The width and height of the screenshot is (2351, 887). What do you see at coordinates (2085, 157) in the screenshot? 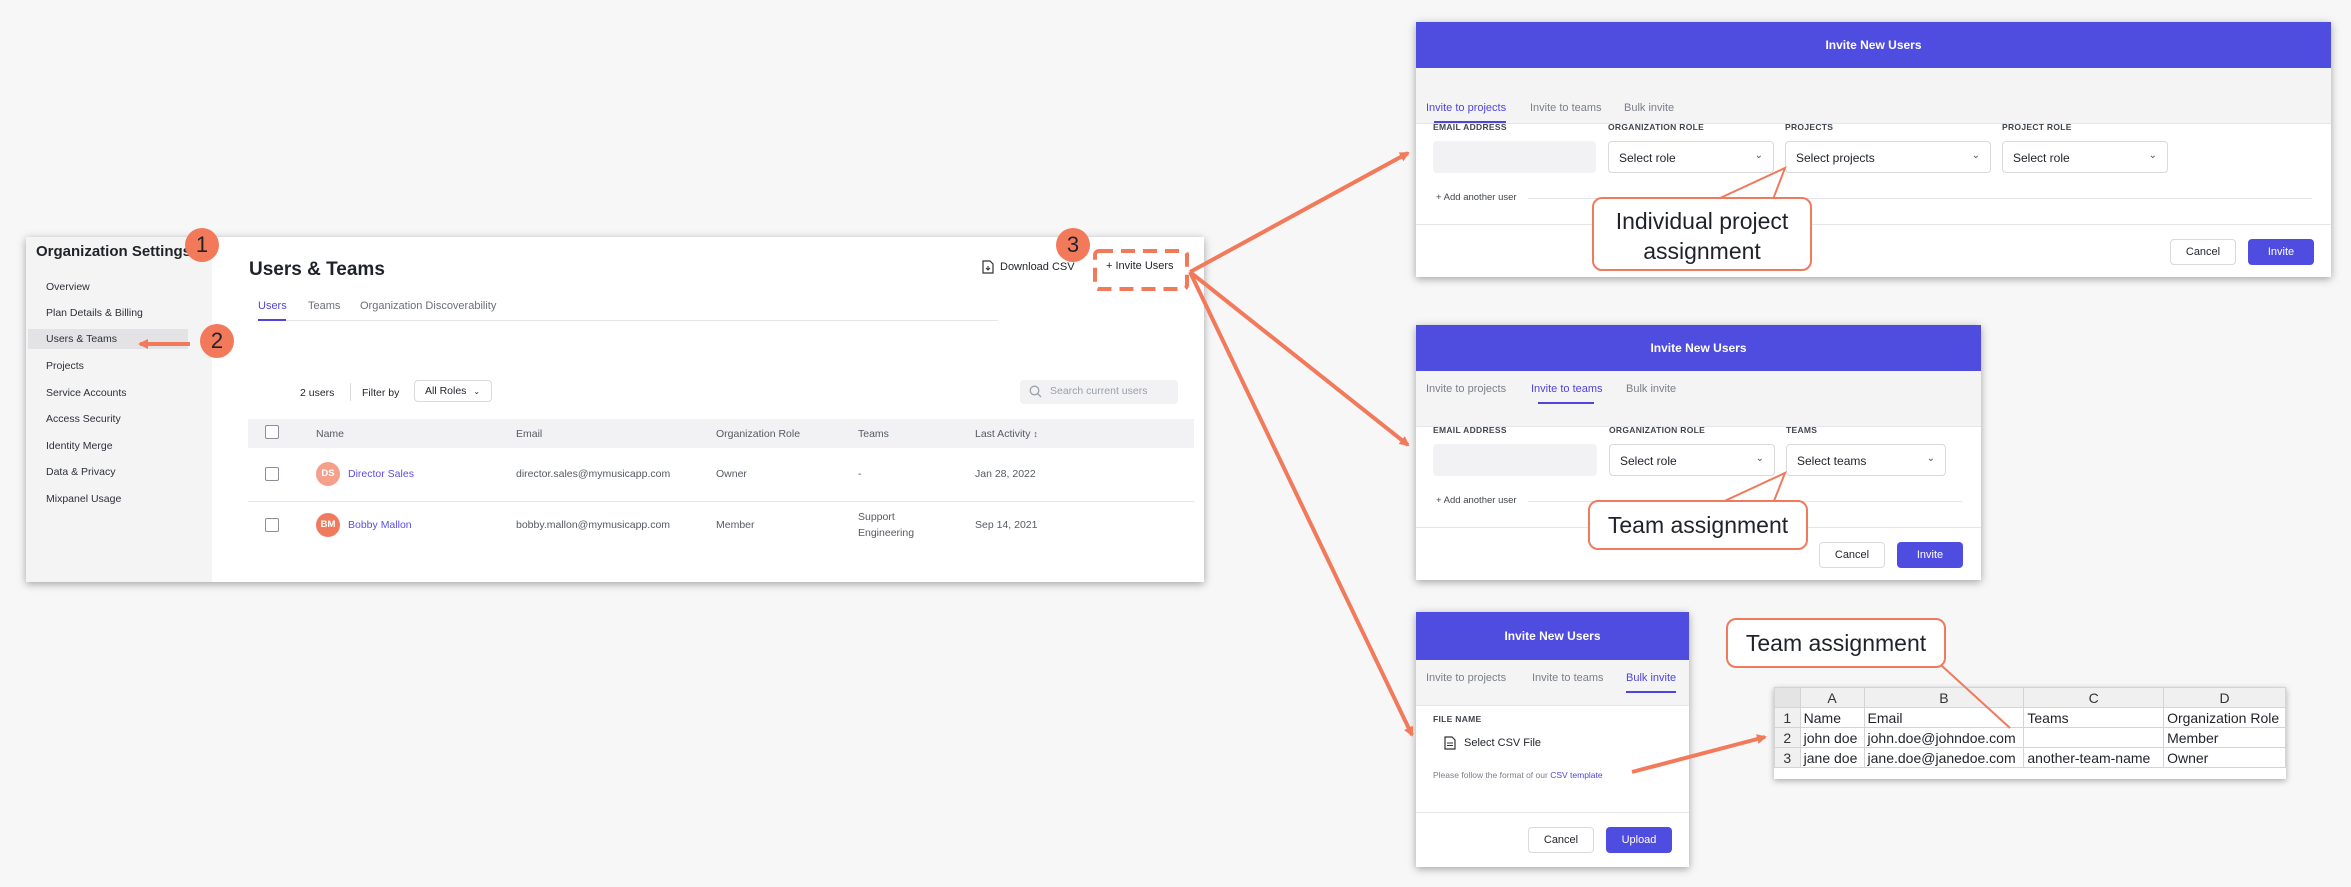
I see `project-role-select: Select role ⌄` at bounding box center [2085, 157].